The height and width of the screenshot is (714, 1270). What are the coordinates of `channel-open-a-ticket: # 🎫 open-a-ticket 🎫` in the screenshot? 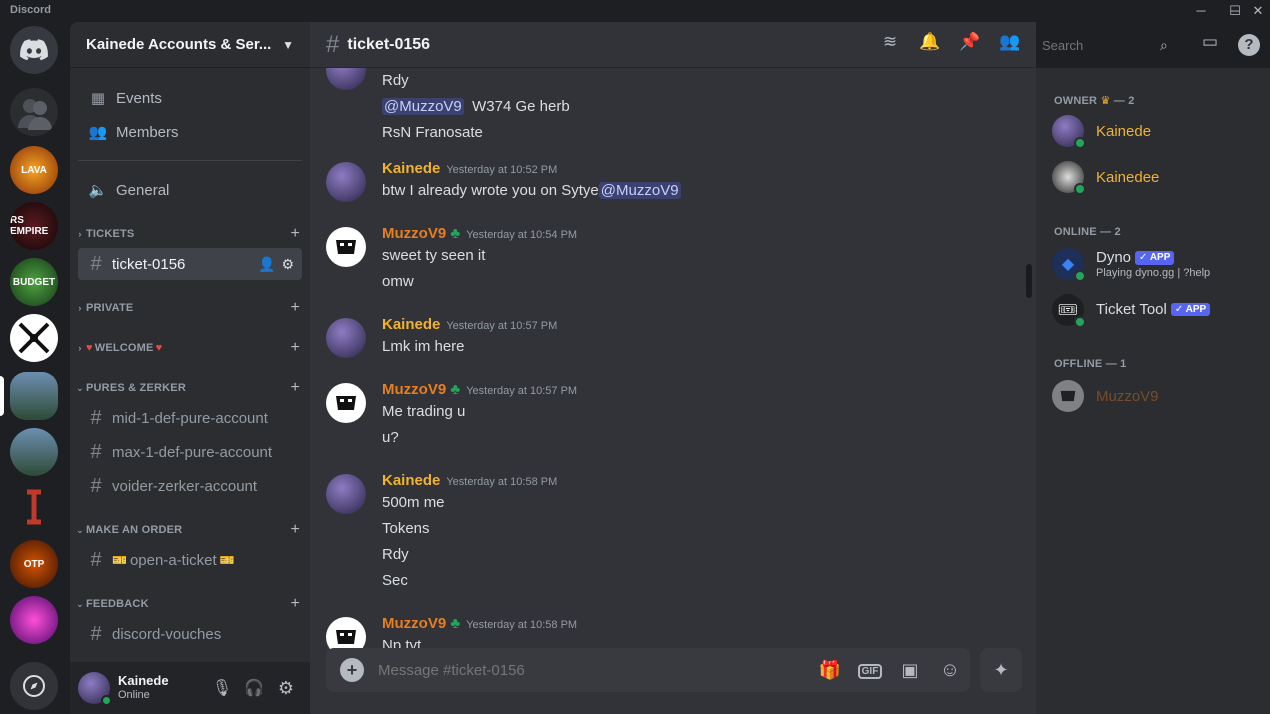 It's located at (190, 560).